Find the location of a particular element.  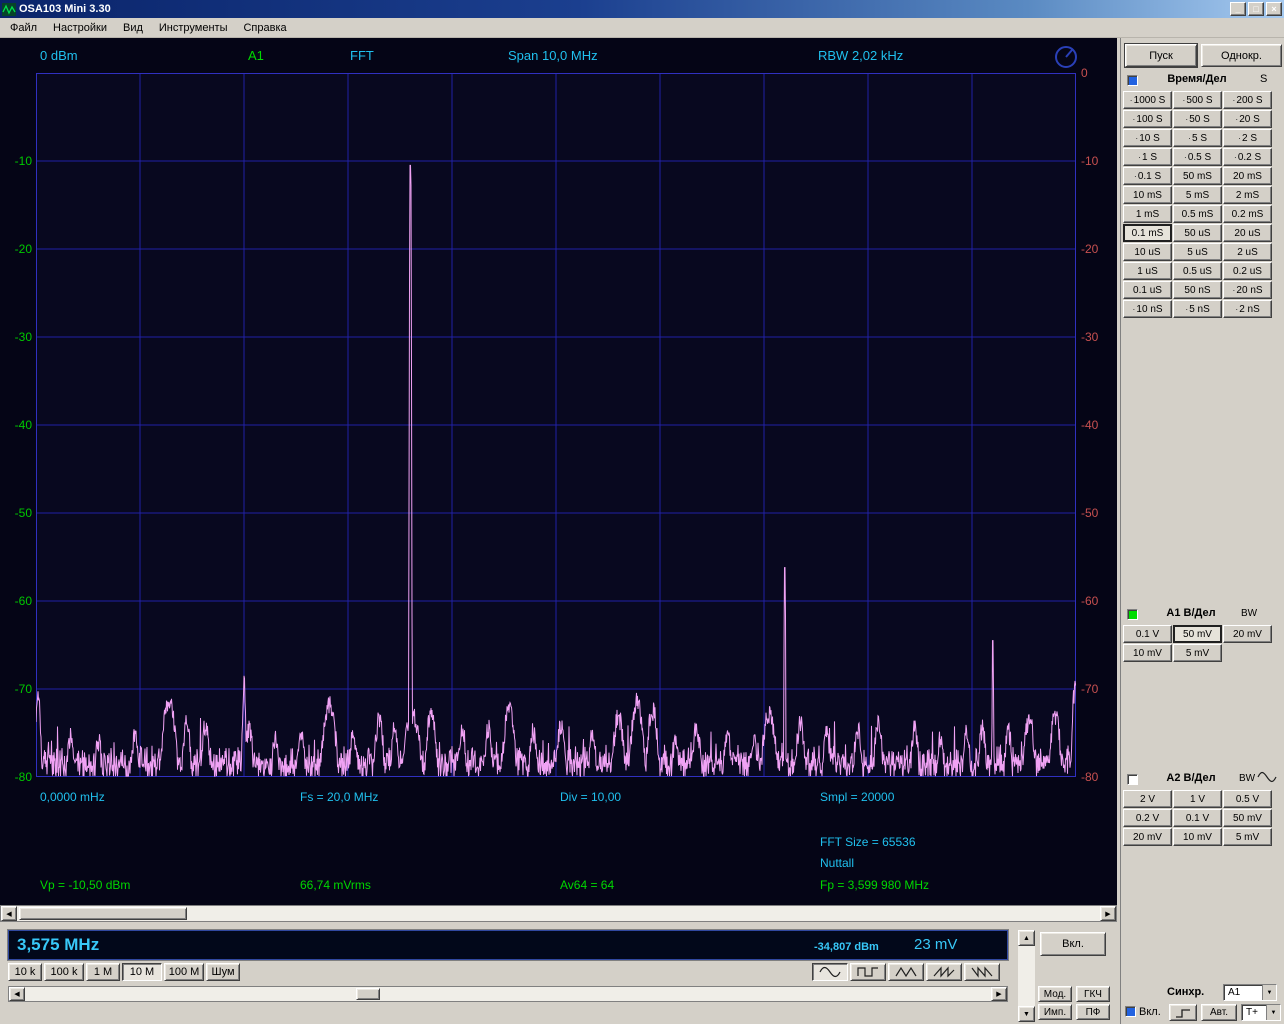

a2-vdiv-button: 0.2 V is located at coordinates (1147, 818).